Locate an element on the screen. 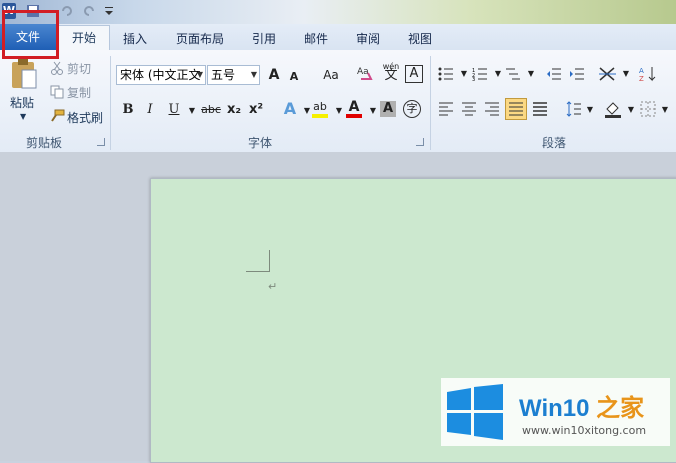 The width and height of the screenshot is (676, 463). subscript-button: x₂ is located at coordinates (234, 110).